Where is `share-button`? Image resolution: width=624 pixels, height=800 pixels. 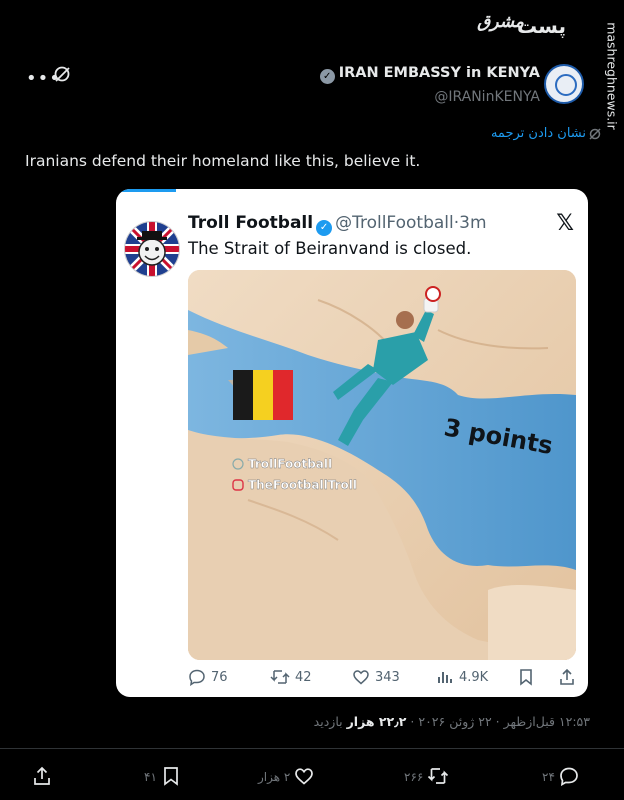
share-button is located at coordinates (42, 777).